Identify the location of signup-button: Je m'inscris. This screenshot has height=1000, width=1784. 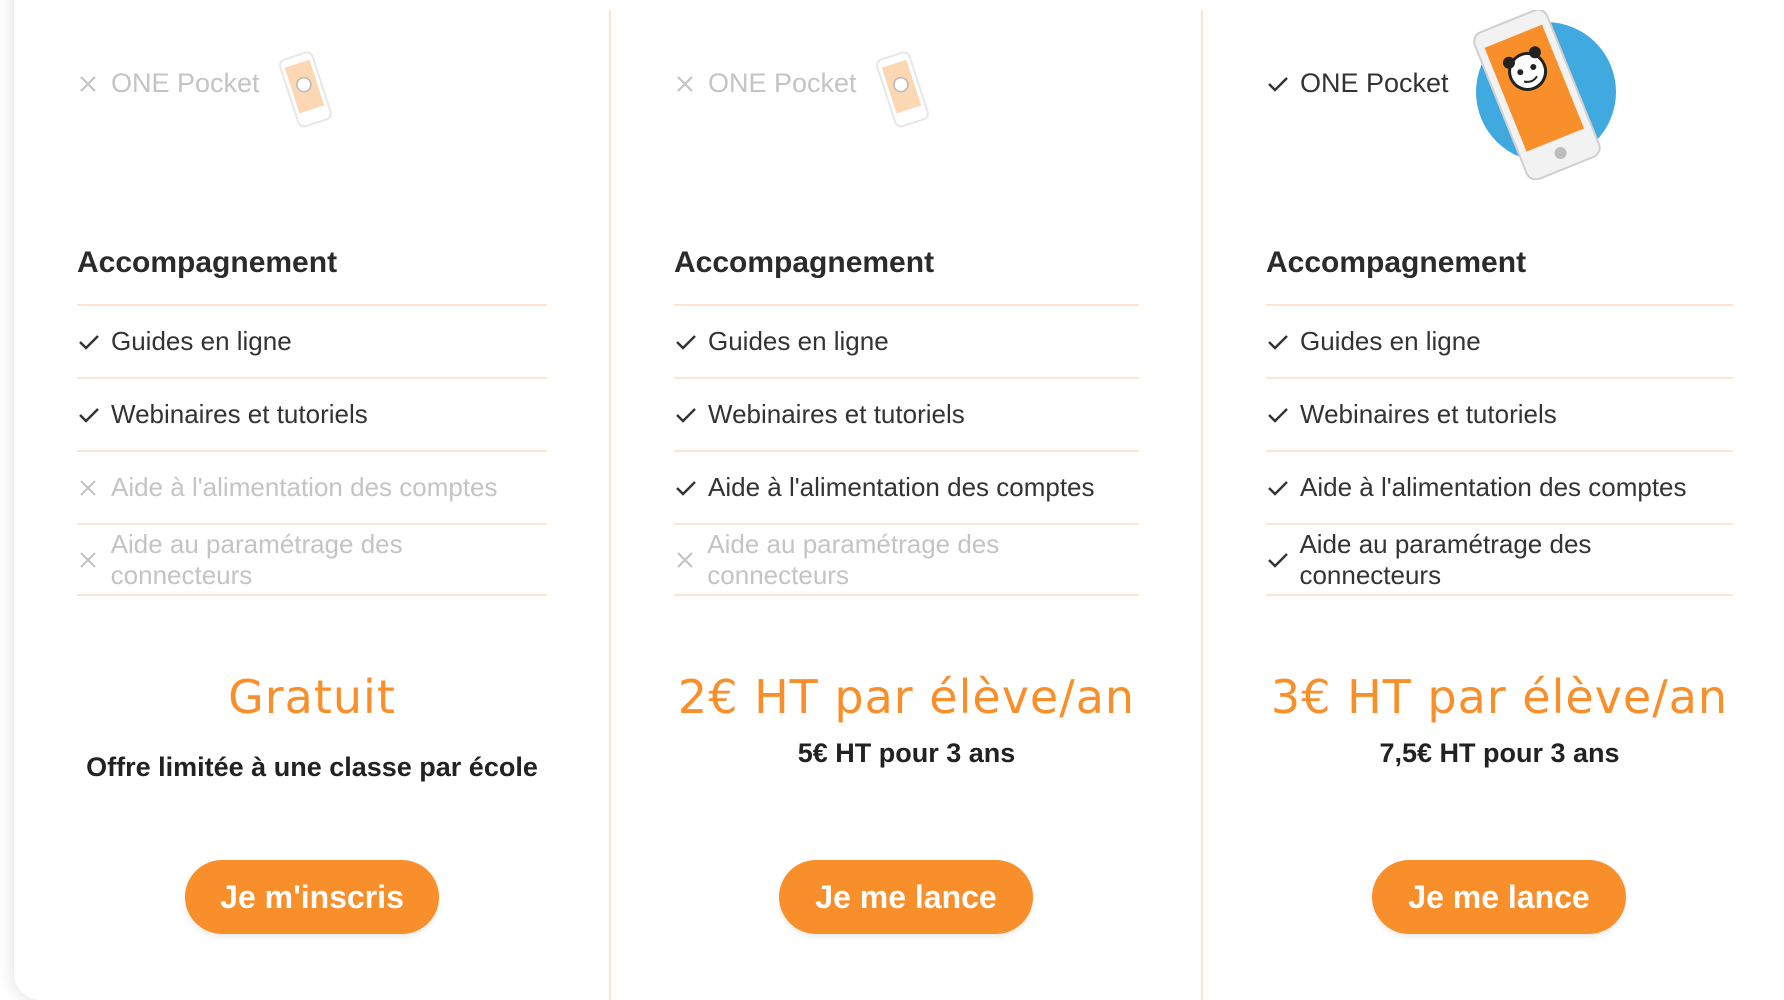
(312, 897).